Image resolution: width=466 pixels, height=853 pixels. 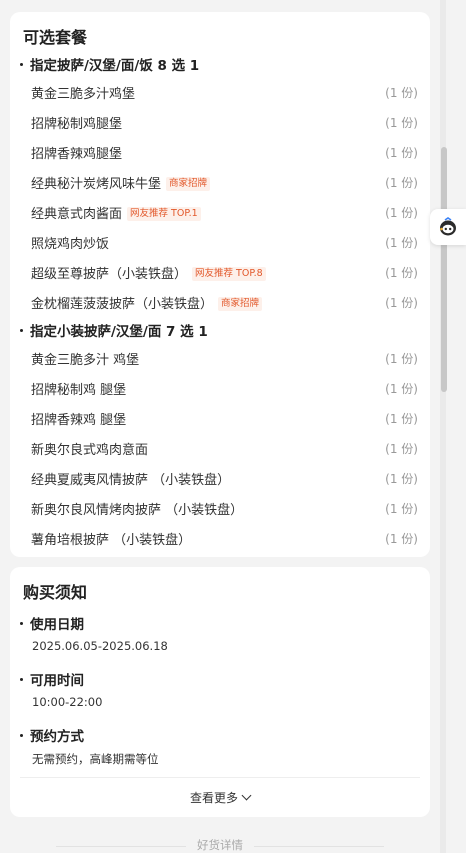 What do you see at coordinates (79, 390) in the screenshot?
I see `item-name: 招牌秘制鸡 腿堡` at bounding box center [79, 390].